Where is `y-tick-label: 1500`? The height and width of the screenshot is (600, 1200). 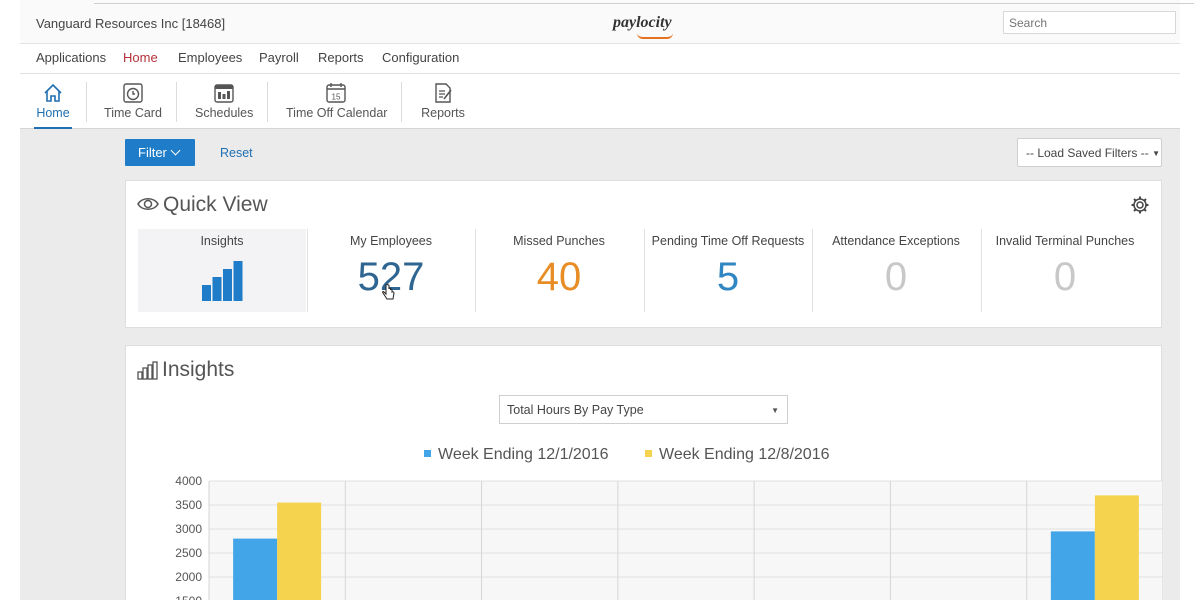 y-tick-label: 1500 is located at coordinates (188, 597).